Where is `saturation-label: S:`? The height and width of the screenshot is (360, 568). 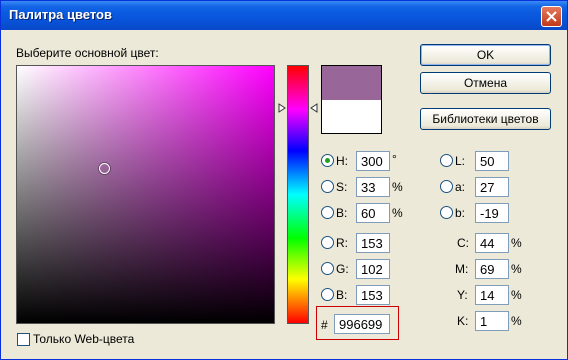
saturation-label: S: is located at coordinates (342, 187).